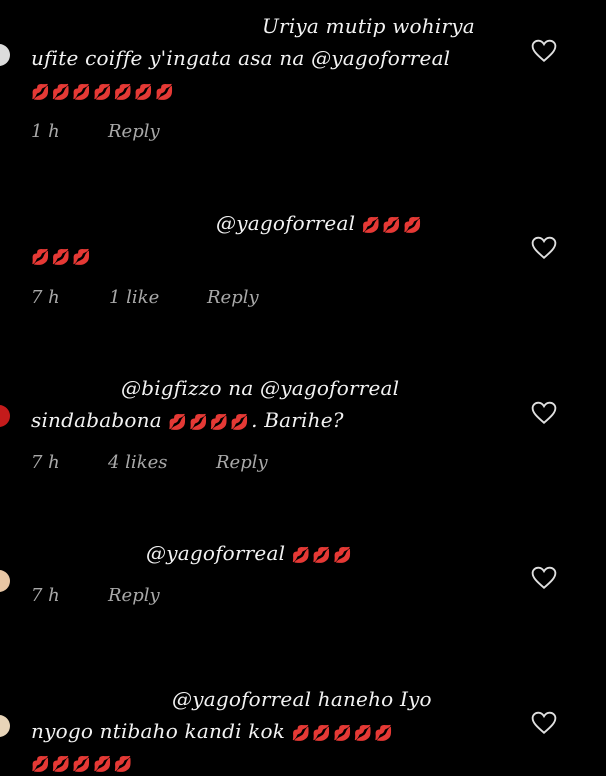  What do you see at coordinates (103, 92) in the screenshot?
I see `kiss-emoji-icon: 💋💋💋💋💋💋💋` at bounding box center [103, 92].